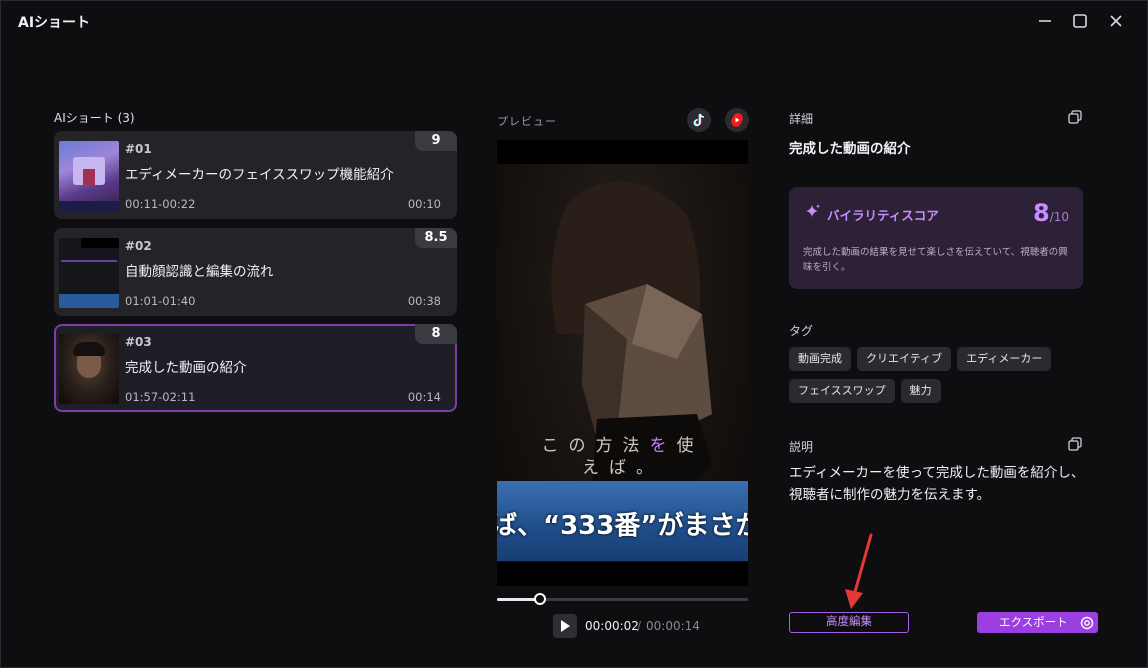 The height and width of the screenshot is (668, 1148). I want to click on clip-time-range: 01:01-01:40, so click(160, 301).